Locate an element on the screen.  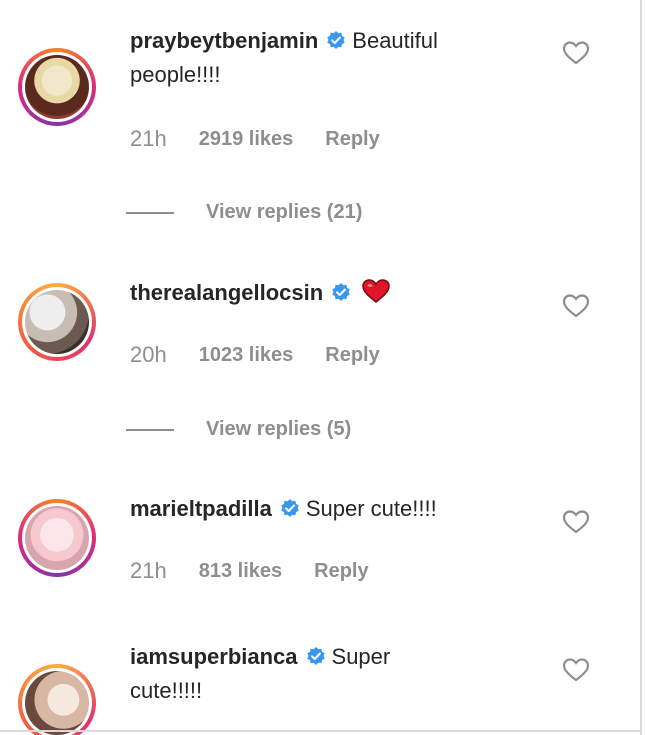
comment-username: praybeytbenjamin is located at coordinates (224, 40).